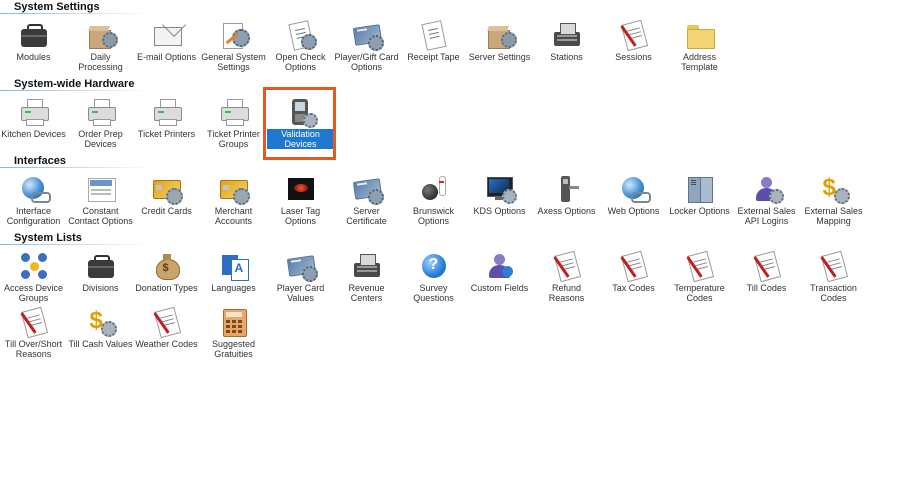 This screenshot has width=900, height=483. What do you see at coordinates (699, 195) in the screenshot?
I see `item-locker-options: Locker Options` at bounding box center [699, 195].